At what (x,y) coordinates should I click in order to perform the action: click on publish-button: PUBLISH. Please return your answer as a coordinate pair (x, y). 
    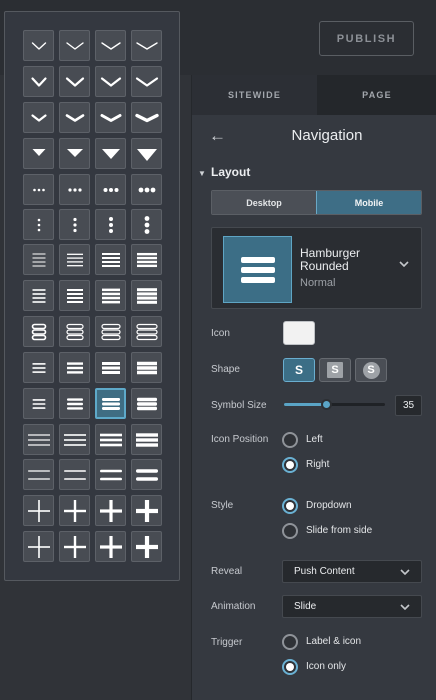
    Looking at the image, I should click on (366, 38).